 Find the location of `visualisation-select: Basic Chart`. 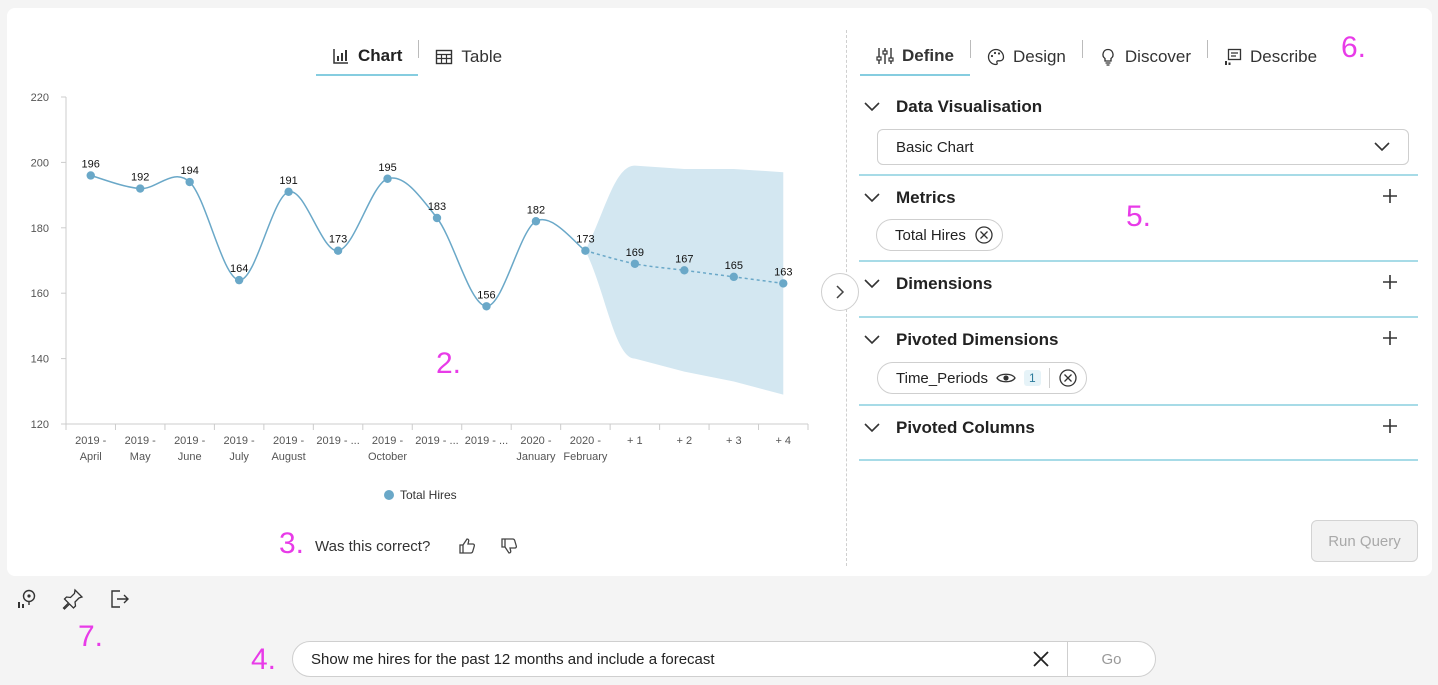

visualisation-select: Basic Chart is located at coordinates (1143, 147).